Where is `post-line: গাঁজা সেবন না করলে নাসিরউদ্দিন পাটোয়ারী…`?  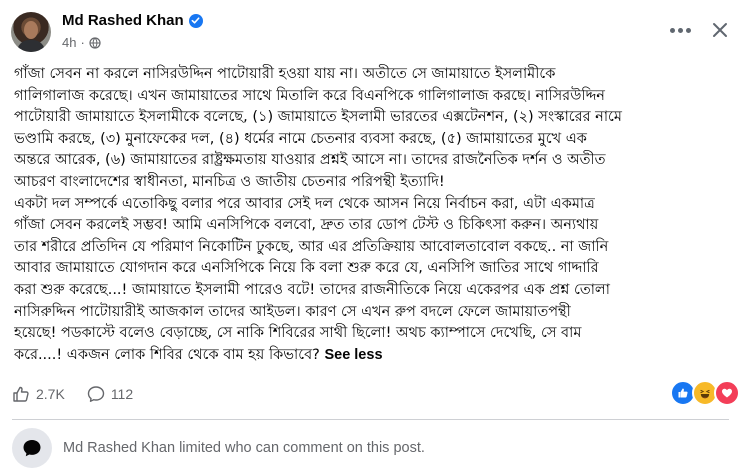
post-line: গাঁজা সেবন না করলে নাসিরউদ্দিন পাটোয়ারী… is located at coordinates (285, 74).